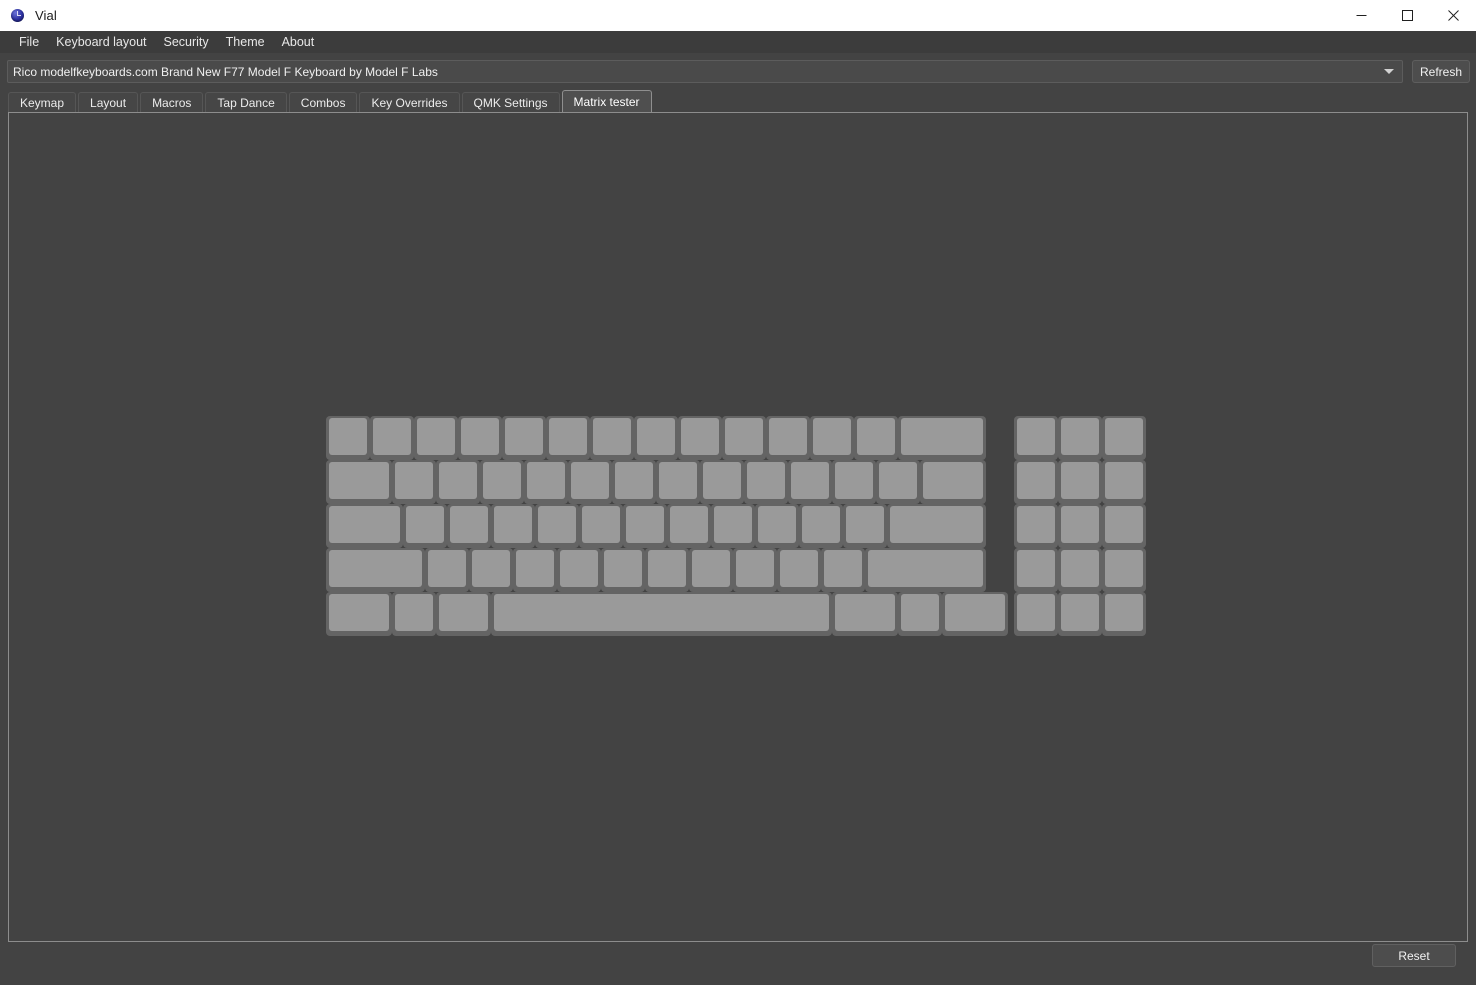  Describe the element at coordinates (1036, 438) in the screenshot. I see `matrix-key-right-r0-c0` at that location.